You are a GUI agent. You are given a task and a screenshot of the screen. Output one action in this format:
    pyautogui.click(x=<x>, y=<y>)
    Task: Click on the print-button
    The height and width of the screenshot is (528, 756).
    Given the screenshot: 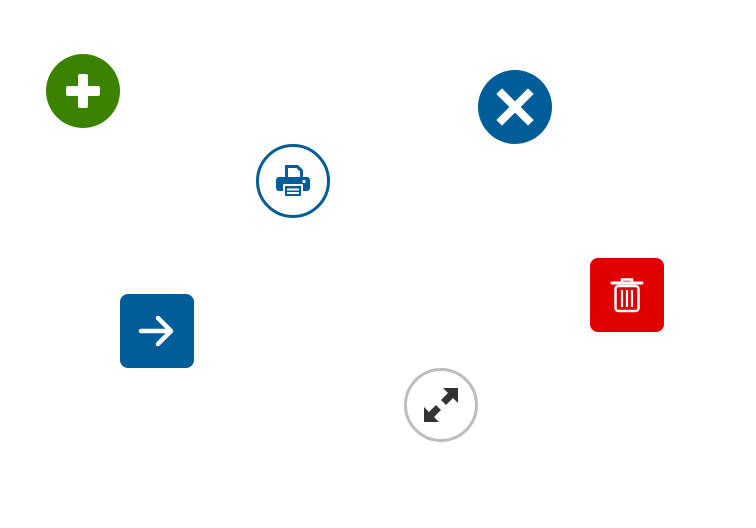 What is the action you would take?
    pyautogui.click(x=293, y=181)
    